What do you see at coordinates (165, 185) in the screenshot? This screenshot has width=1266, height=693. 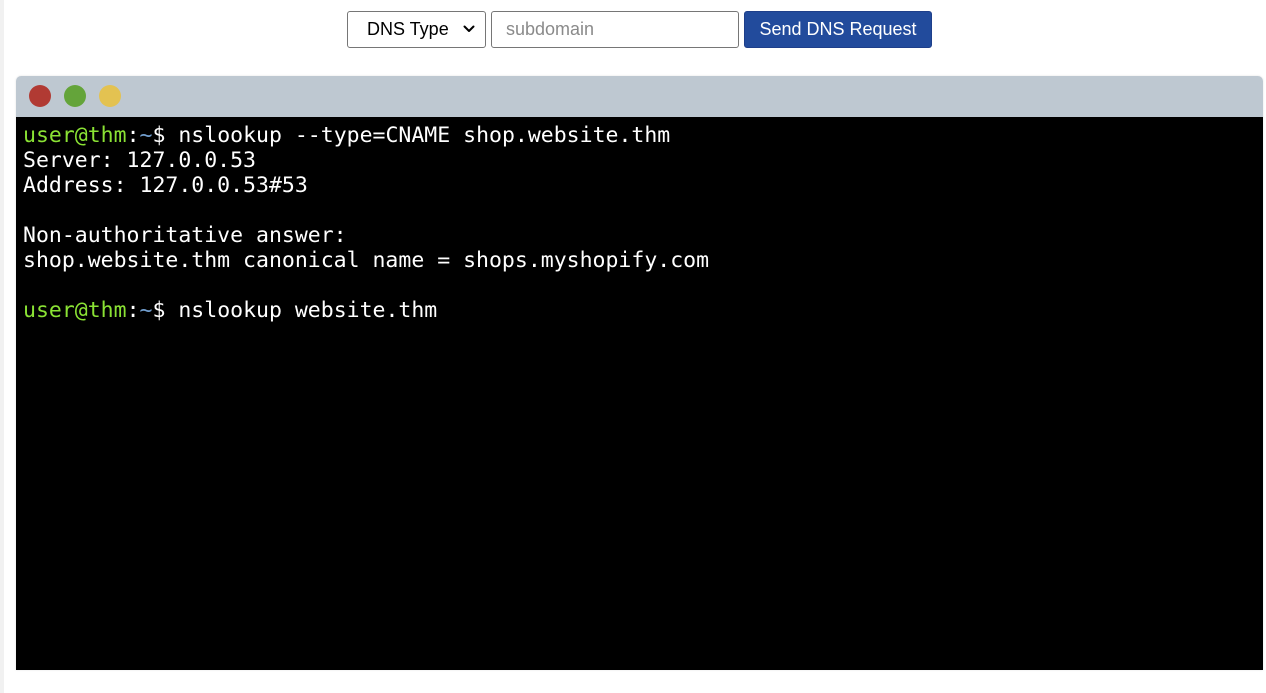 I see `terminal-output-line: Address: 127.0.0.53#53` at bounding box center [165, 185].